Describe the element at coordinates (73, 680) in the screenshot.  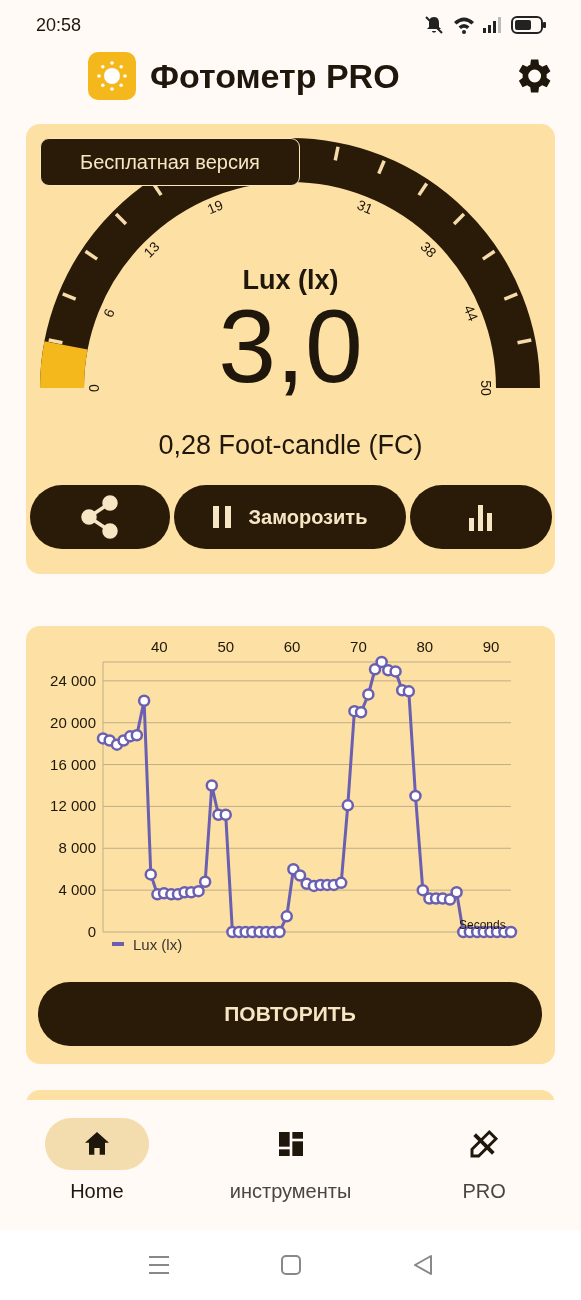
I see `y-tick-label: 24 000` at that location.